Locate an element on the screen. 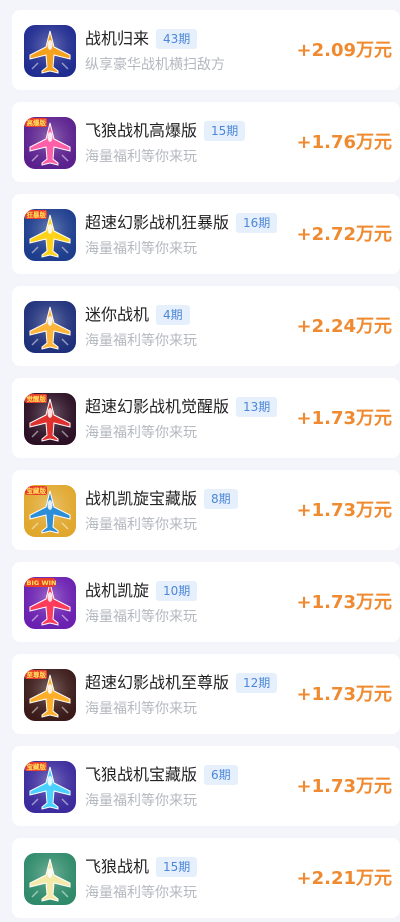 This screenshot has height=922, width=400. svg-text: BIG WIN is located at coordinates (42, 583).